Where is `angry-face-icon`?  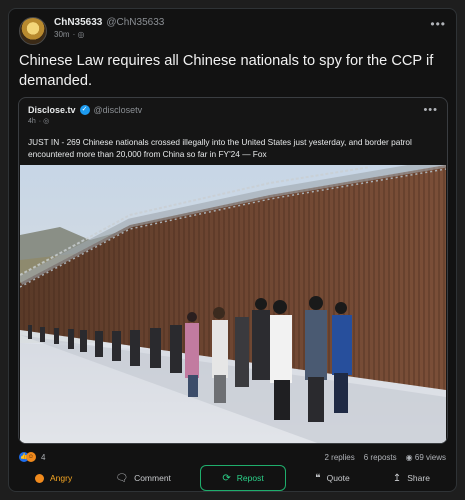
angry-face-icon is located at coordinates (39, 478).